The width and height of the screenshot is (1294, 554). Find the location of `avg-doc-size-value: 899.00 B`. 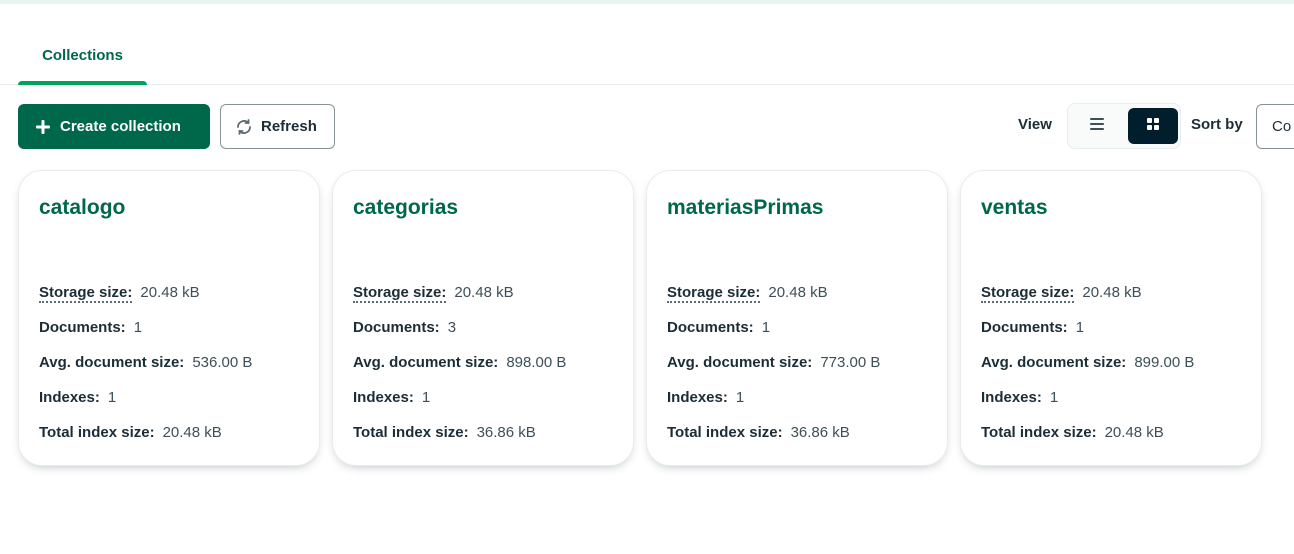

avg-doc-size-value: 899.00 B is located at coordinates (1164, 362).